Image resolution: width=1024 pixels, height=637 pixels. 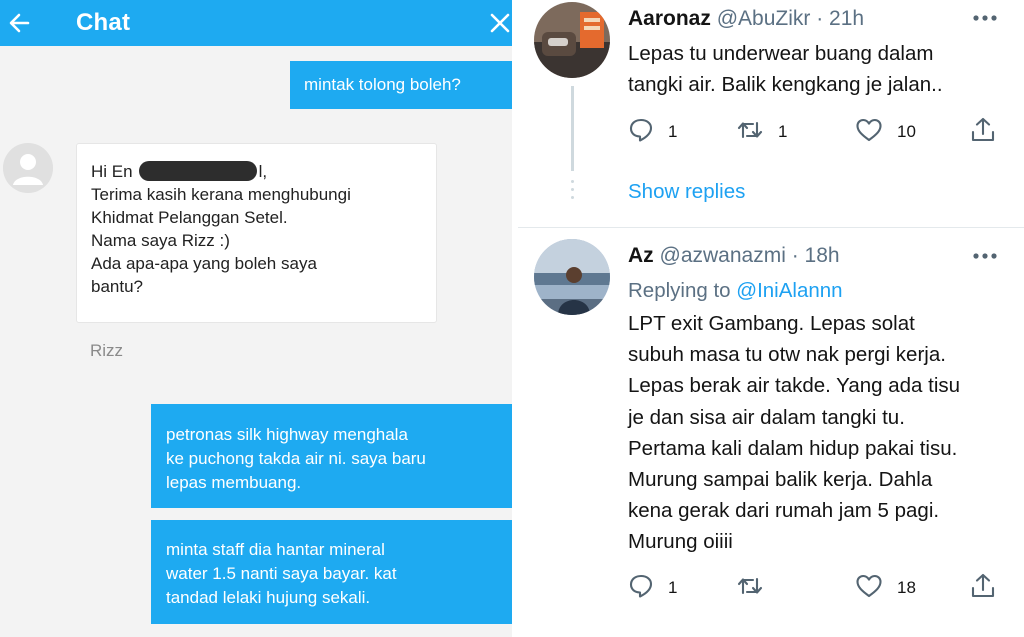 I want to click on message-line: water 1.5 nanti saya bayar. kat, so click(x=281, y=573).